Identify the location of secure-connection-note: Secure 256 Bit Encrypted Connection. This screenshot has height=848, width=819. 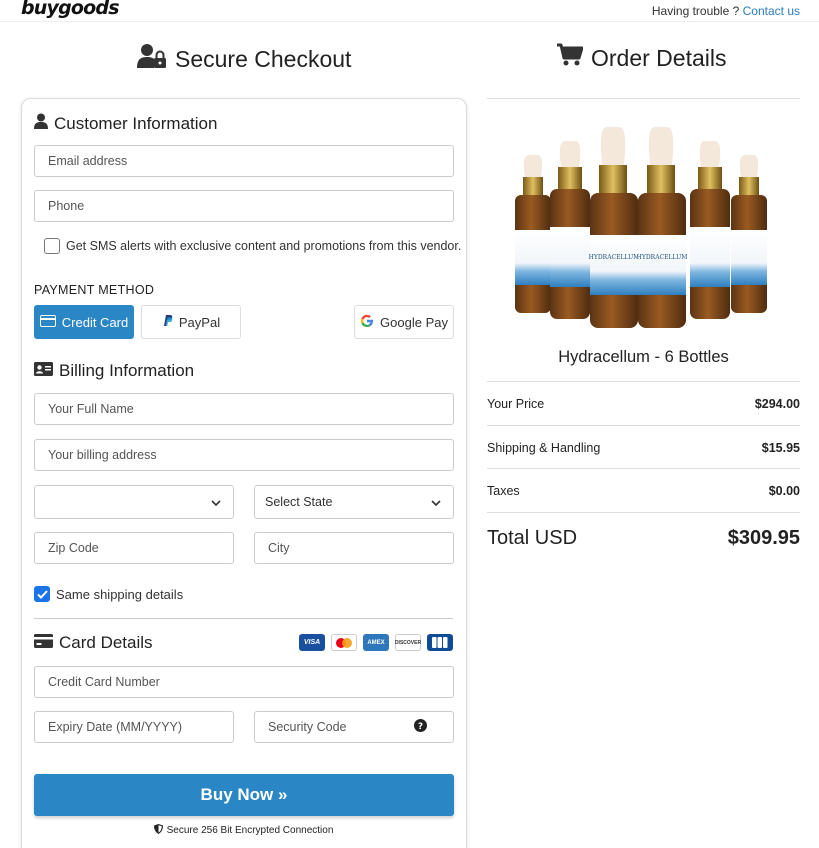
(243, 830).